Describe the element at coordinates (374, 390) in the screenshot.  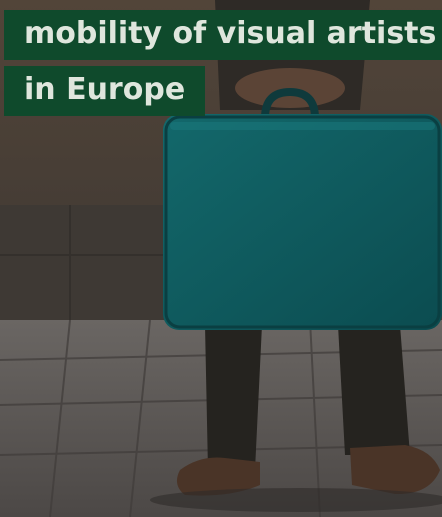
I see `right-leg` at that location.